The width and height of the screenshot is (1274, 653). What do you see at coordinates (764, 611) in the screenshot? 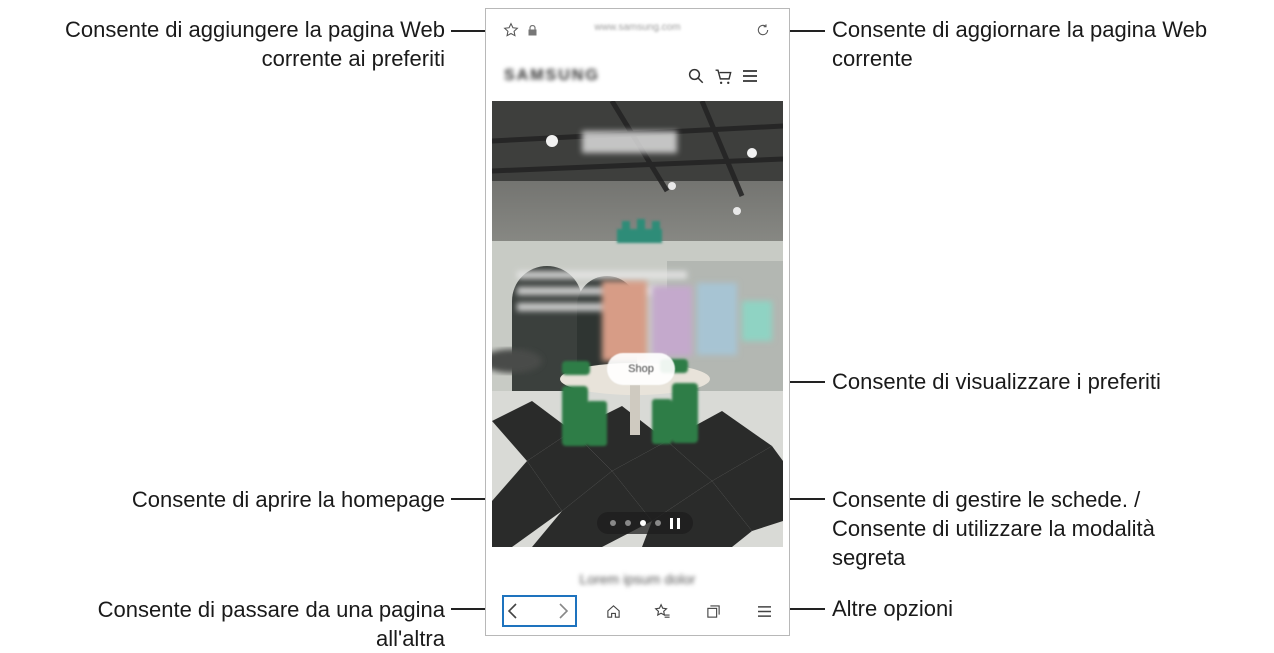
I see `more-icon` at bounding box center [764, 611].